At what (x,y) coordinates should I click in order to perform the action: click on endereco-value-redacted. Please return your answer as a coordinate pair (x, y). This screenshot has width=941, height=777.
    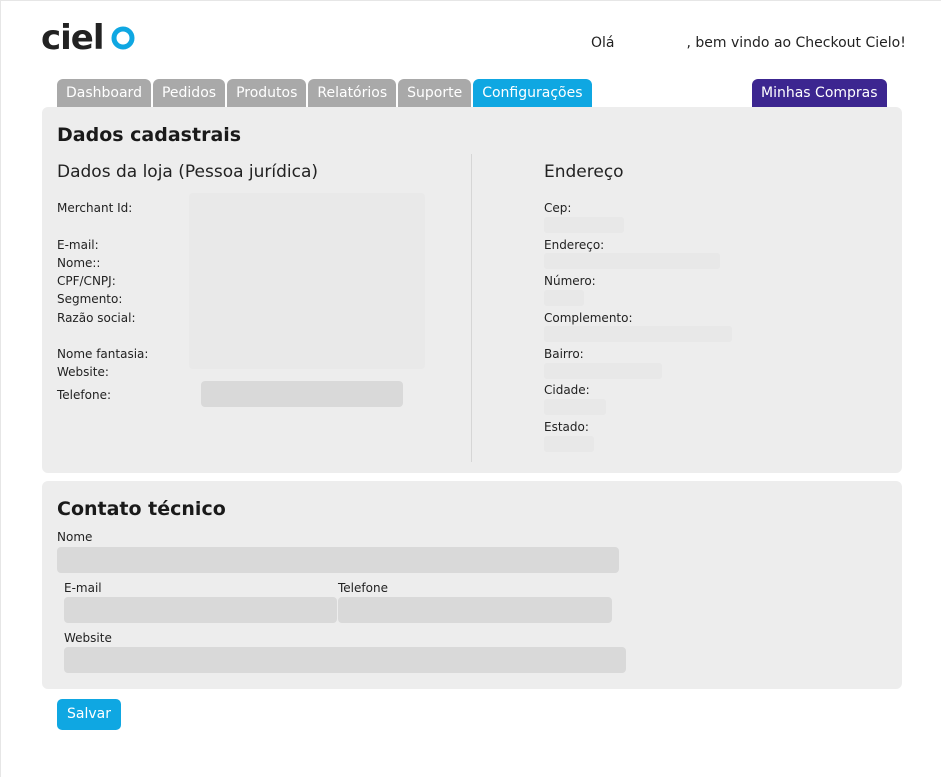
    Looking at the image, I should click on (632, 261).